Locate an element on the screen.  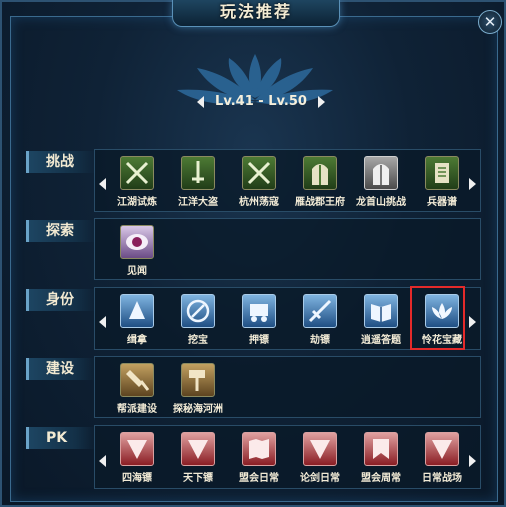
map-icon is located at coordinates (259, 449).